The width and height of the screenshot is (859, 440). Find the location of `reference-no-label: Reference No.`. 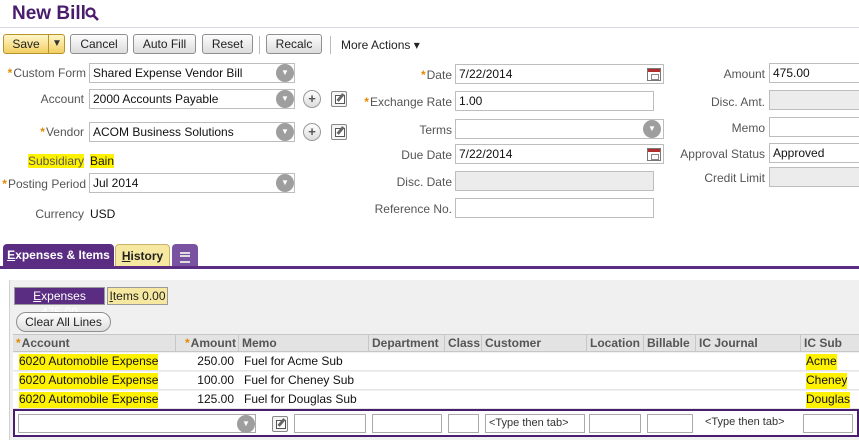

reference-no-label: Reference No. is located at coordinates (413, 209).